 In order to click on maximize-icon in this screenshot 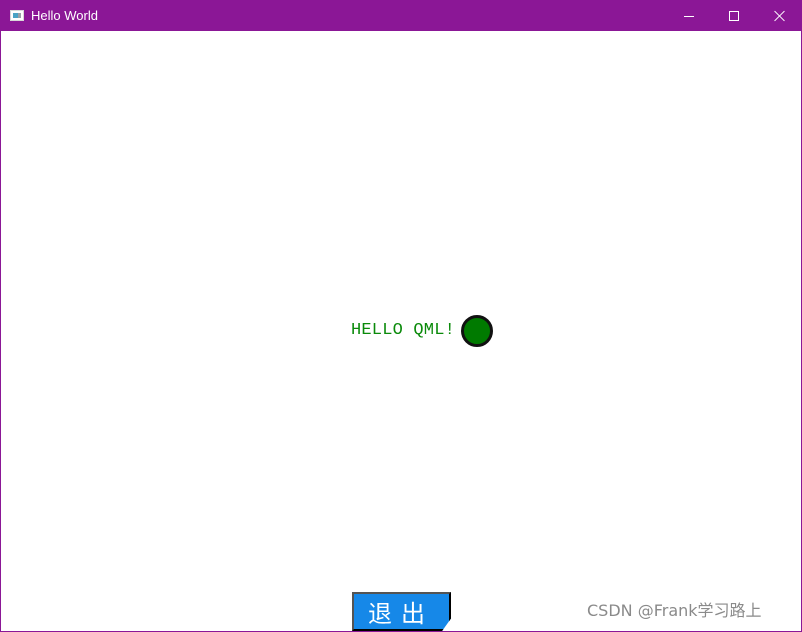, I will do `click(734, 16)`.